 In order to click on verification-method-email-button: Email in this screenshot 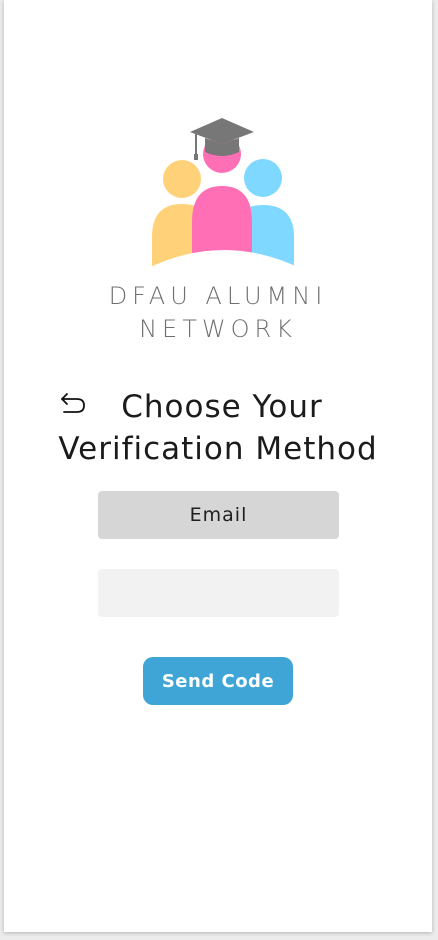, I will do `click(218, 515)`.